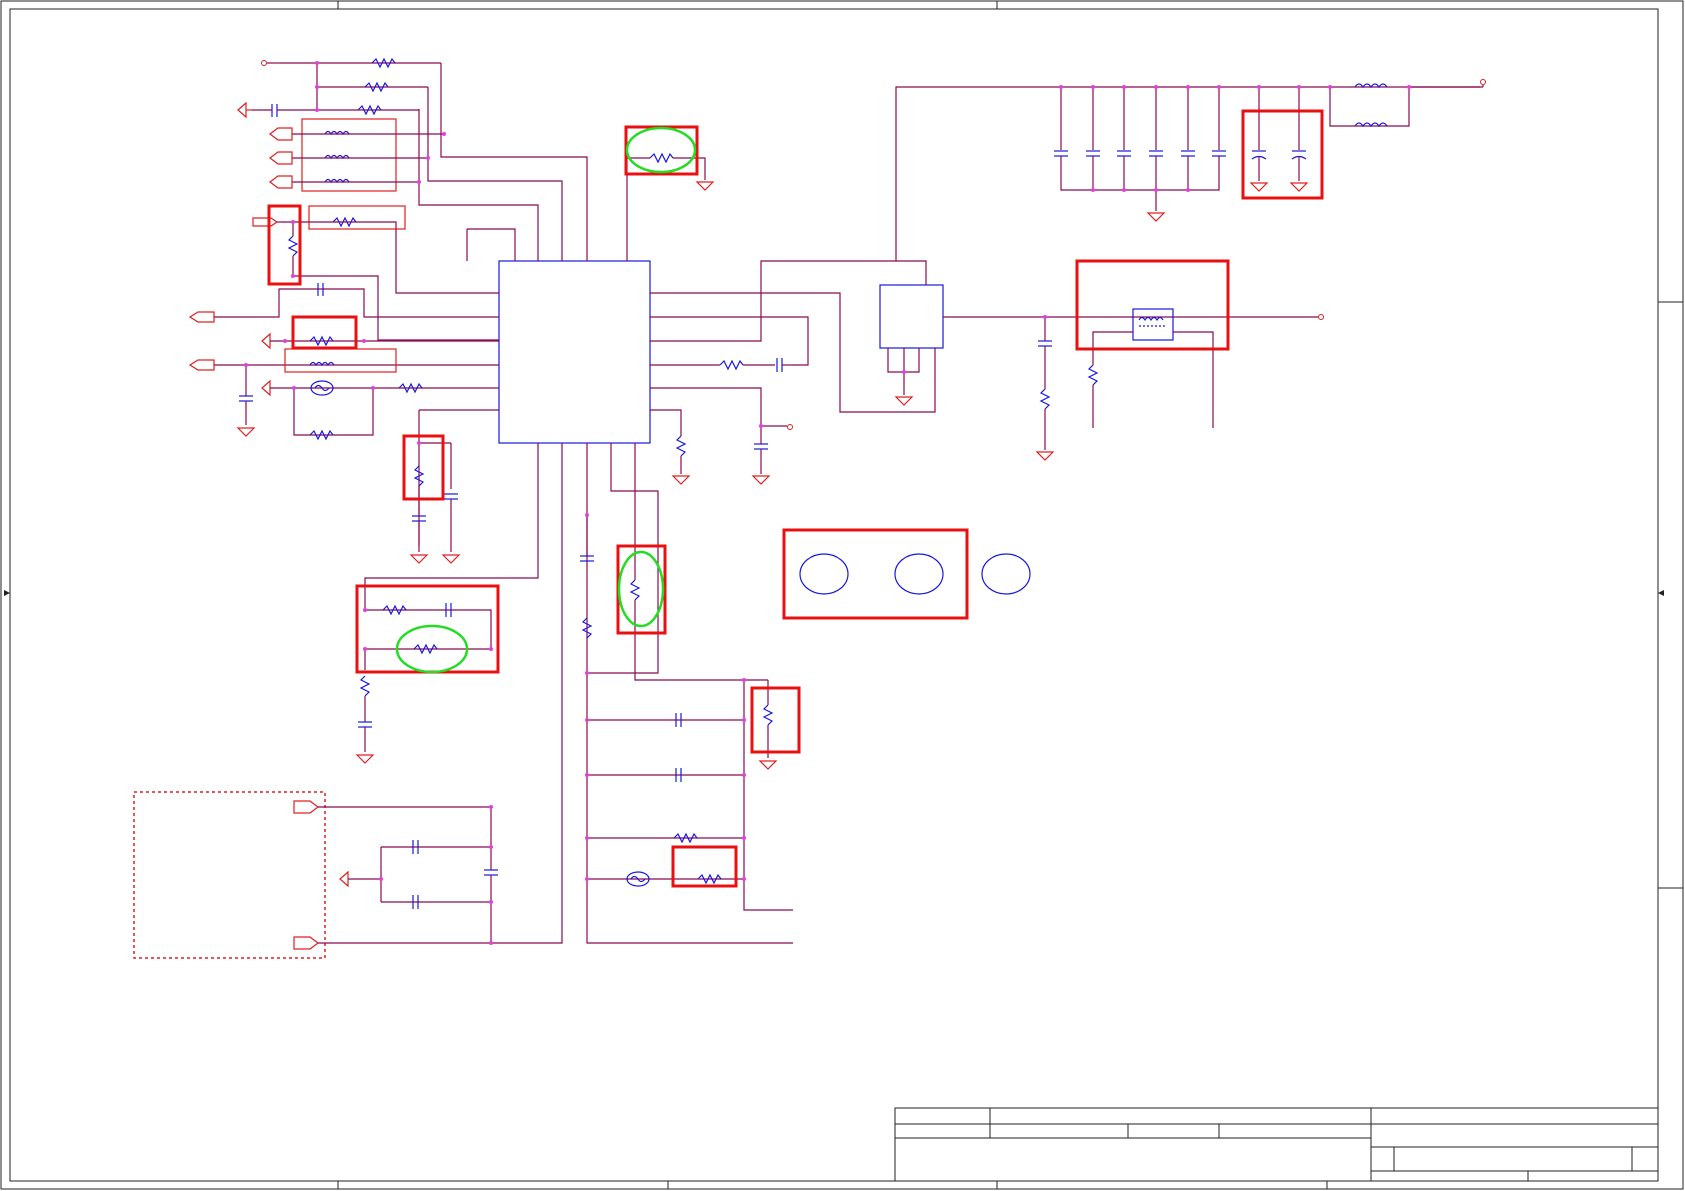 The width and height of the screenshot is (1685, 1191). What do you see at coordinates (1045, 389) in the screenshot?
I see `output-snubber` at bounding box center [1045, 389].